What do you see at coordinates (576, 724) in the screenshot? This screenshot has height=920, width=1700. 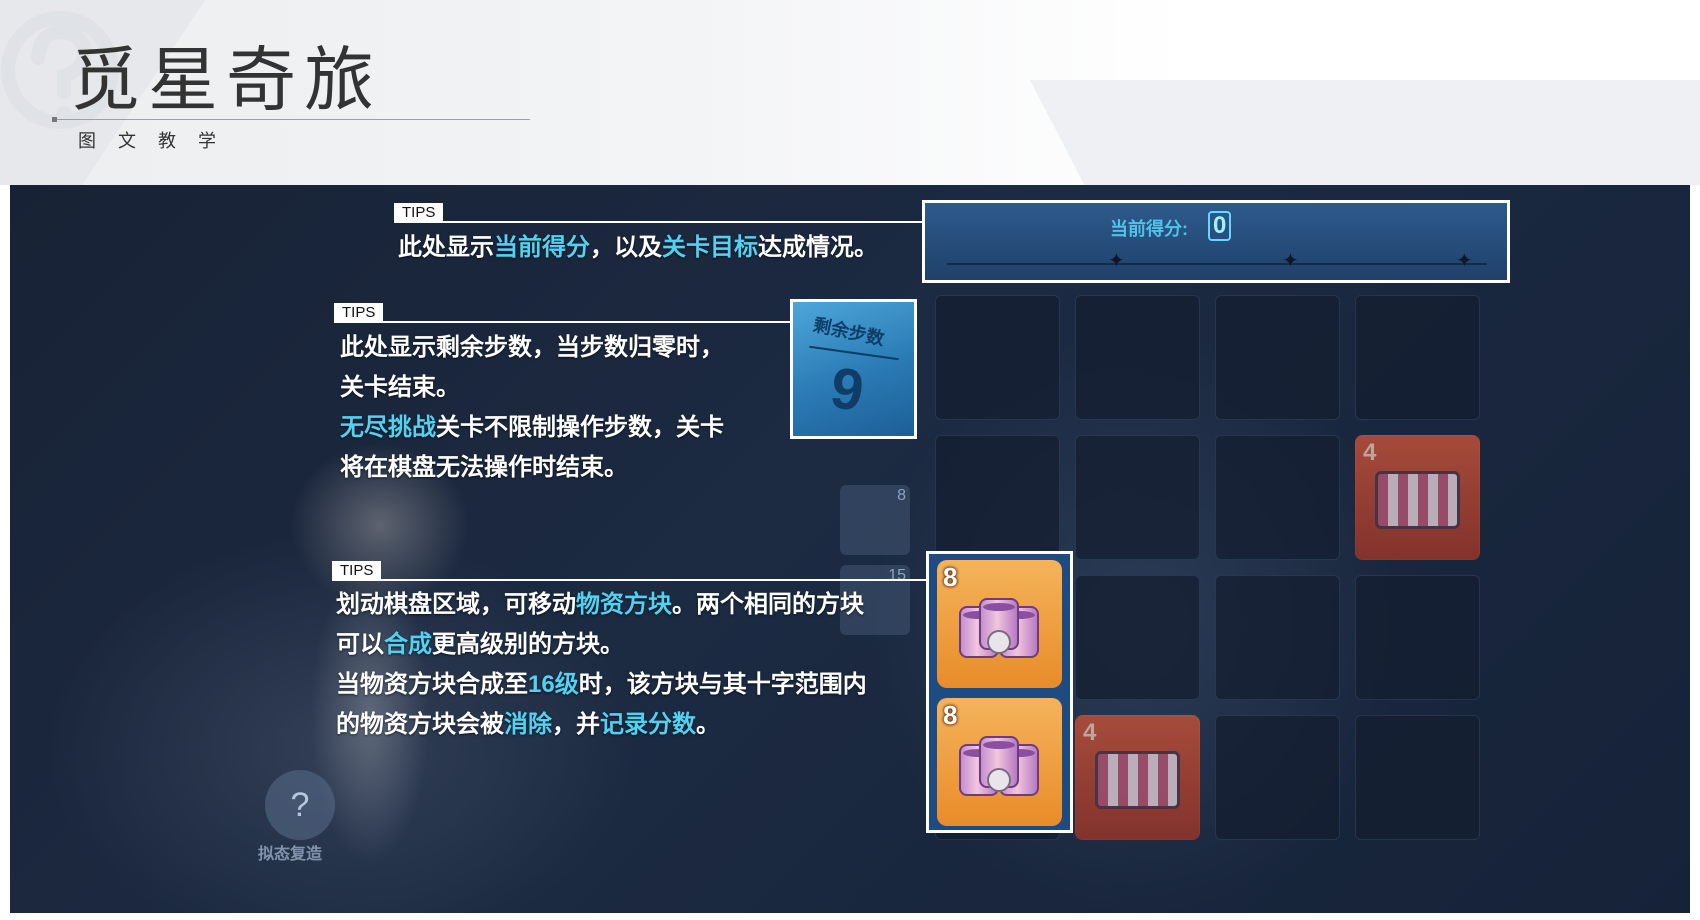 I see `tip-plain-text: ，并` at bounding box center [576, 724].